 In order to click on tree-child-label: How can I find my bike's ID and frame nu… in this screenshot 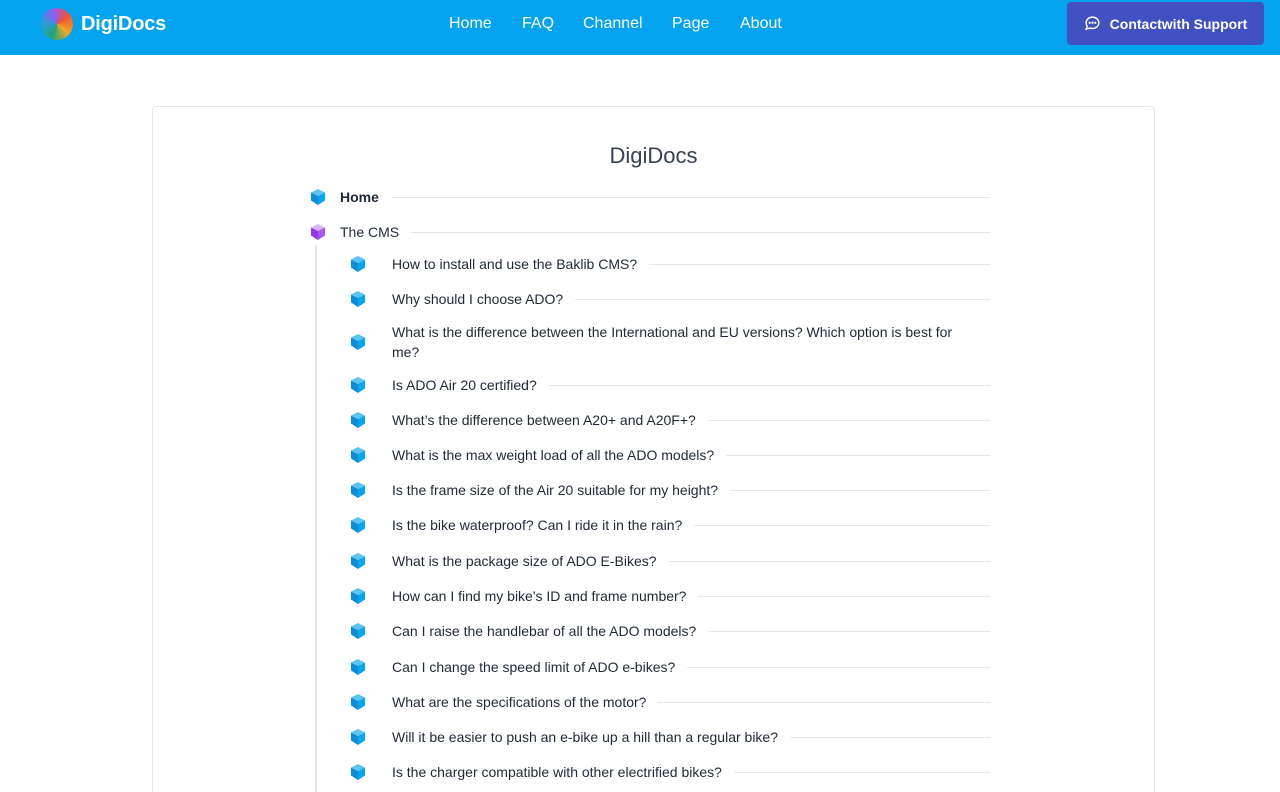, I will do `click(539, 596)`.